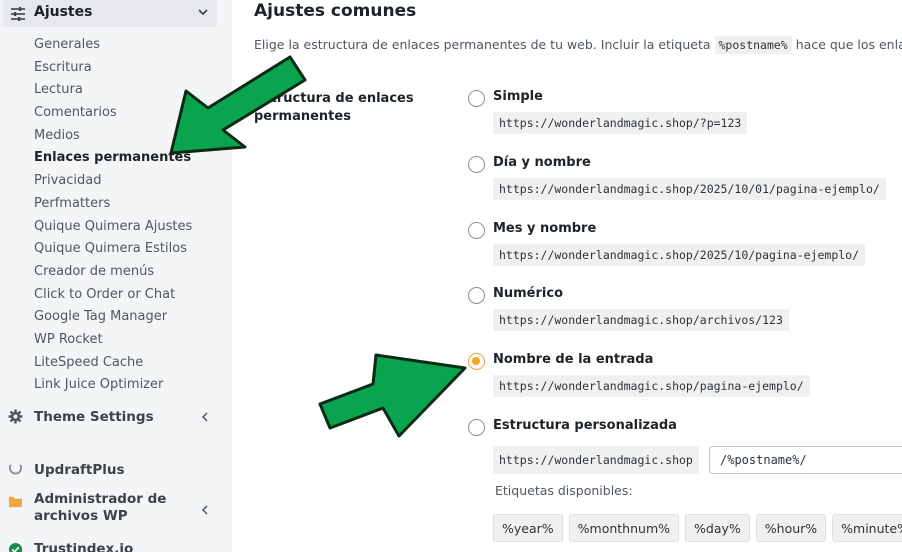 This screenshot has height=552, width=902. What do you see at coordinates (238, 105) in the screenshot?
I see `arrow-pointing-enlaces-permanentes-icon` at bounding box center [238, 105].